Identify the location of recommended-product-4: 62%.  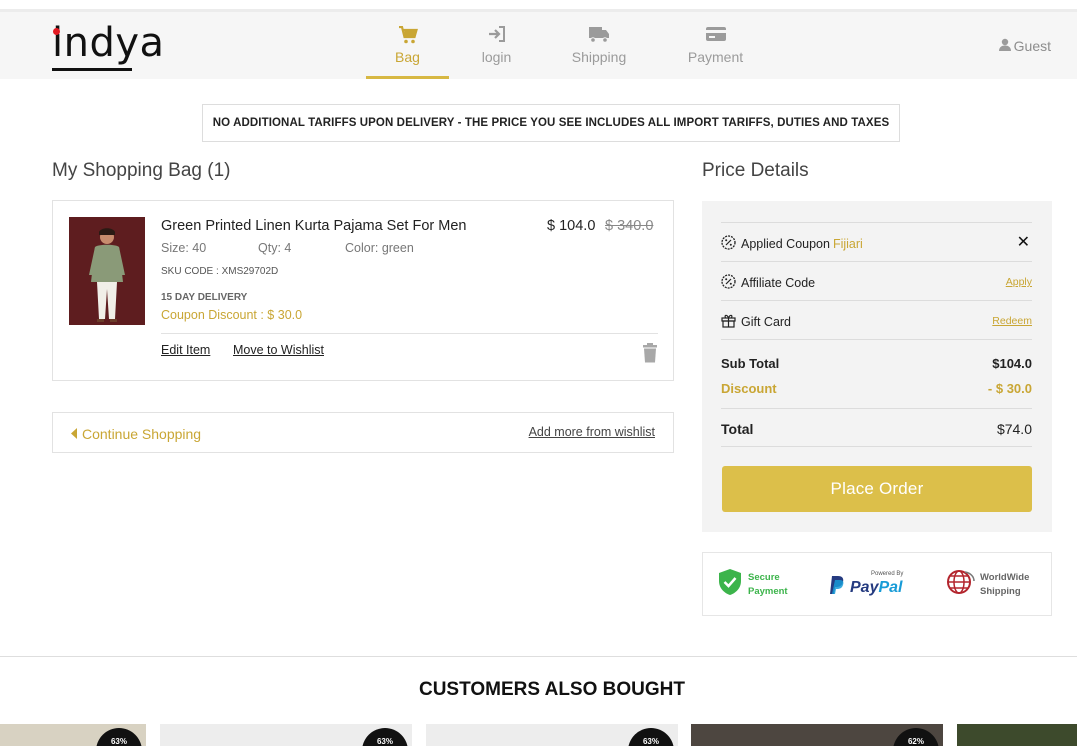
(817, 735).